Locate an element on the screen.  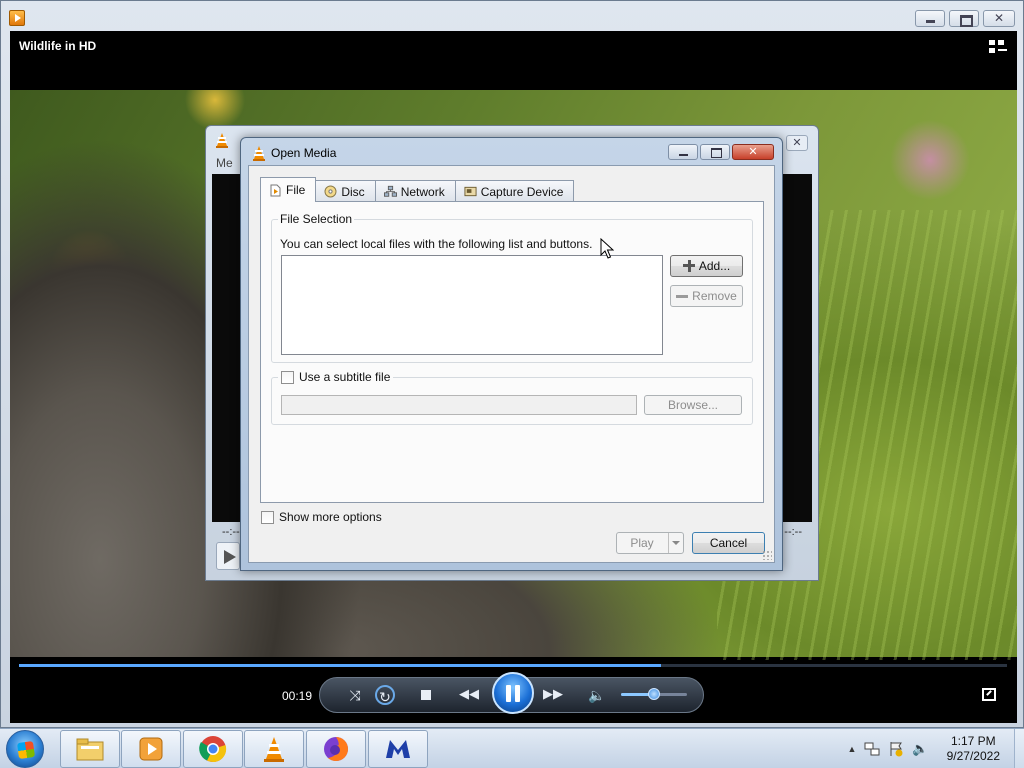
remove-button: Remove is located at coordinates (706, 296).